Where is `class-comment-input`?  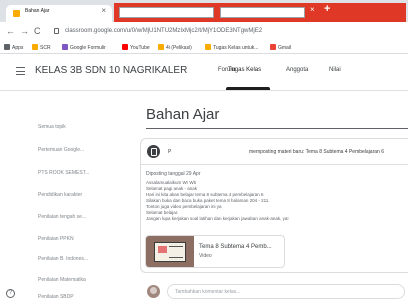 class-comment-input is located at coordinates (286, 291).